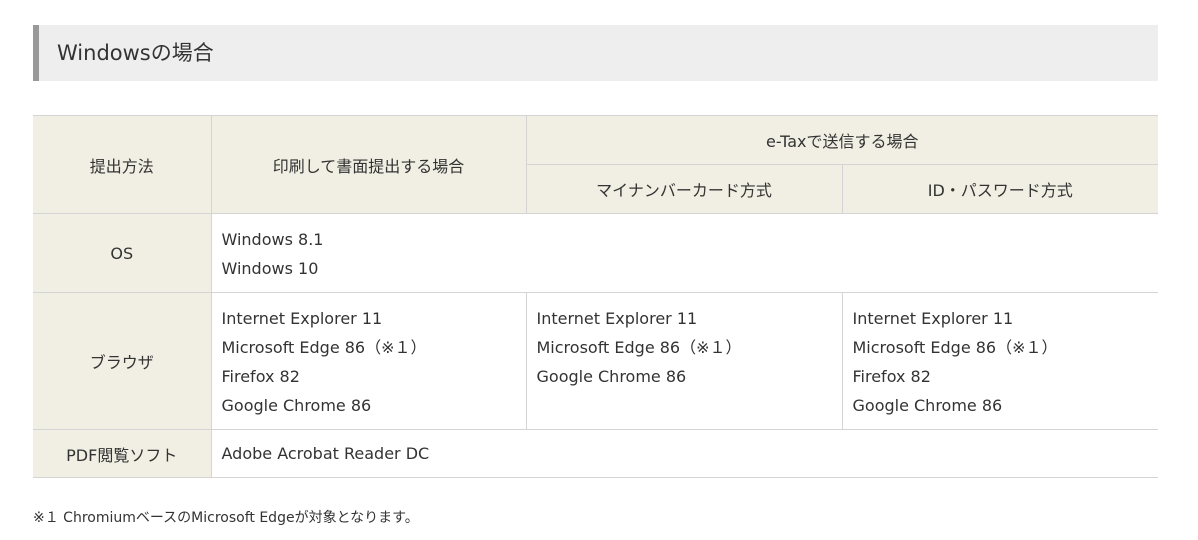 This screenshot has height=540, width=1198. I want to click on header-method: 提出方法, so click(122, 164).